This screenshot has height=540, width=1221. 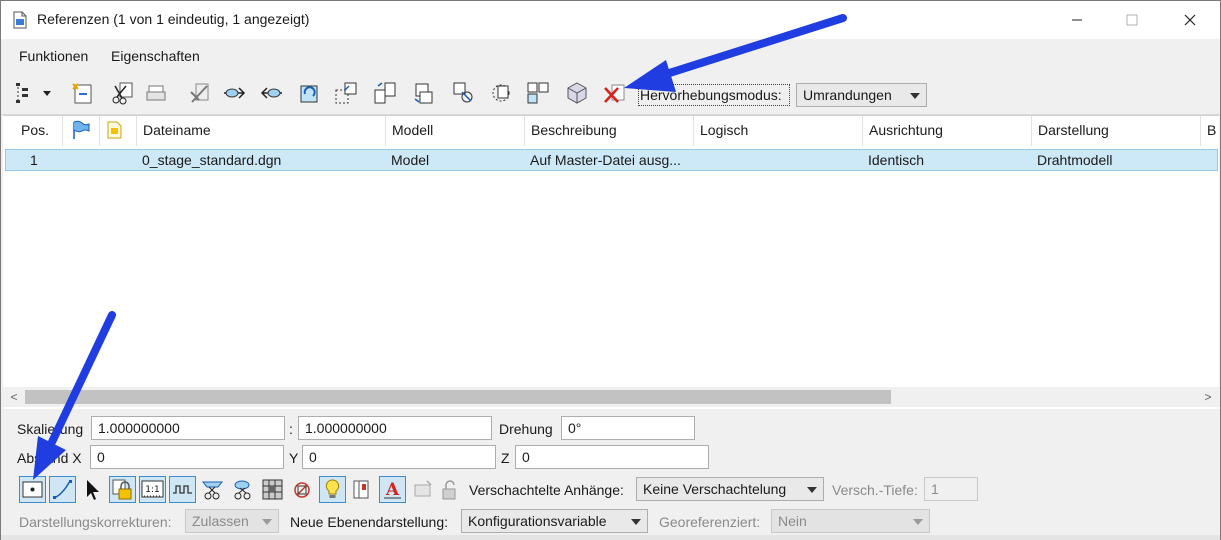 What do you see at coordinates (450, 489) in the screenshot?
I see `unlock-button` at bounding box center [450, 489].